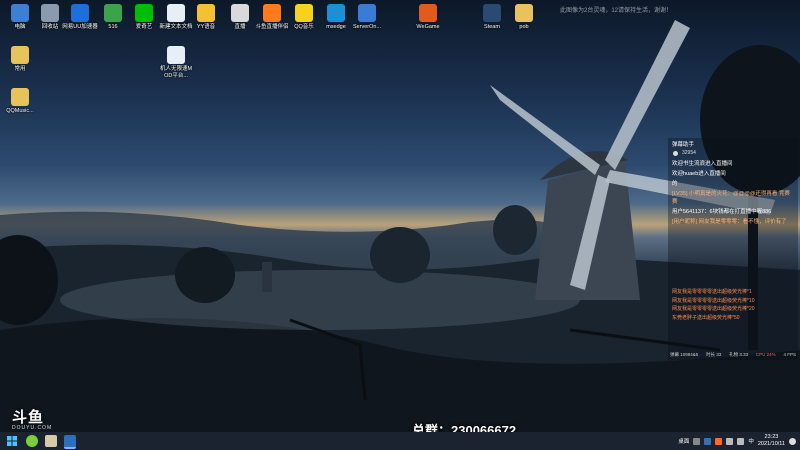 This screenshot has height=450, width=800. What do you see at coordinates (304, 13) in the screenshot?
I see `qq-music-icon` at bounding box center [304, 13].